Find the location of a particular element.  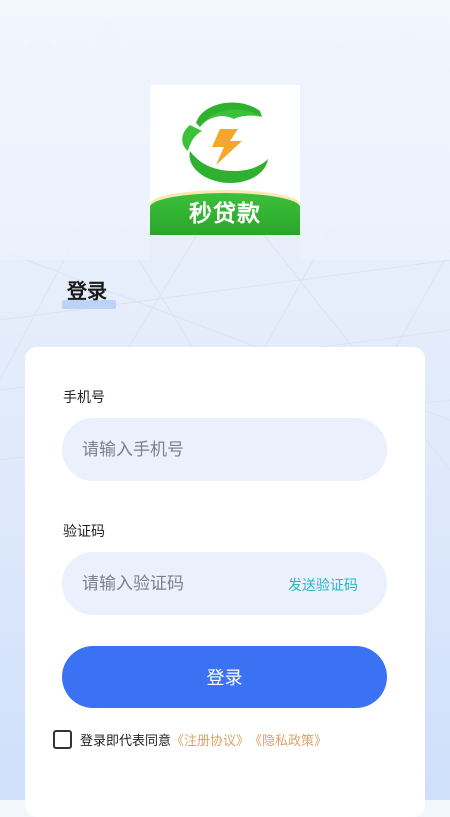

login-button: 登录 is located at coordinates (224, 677).